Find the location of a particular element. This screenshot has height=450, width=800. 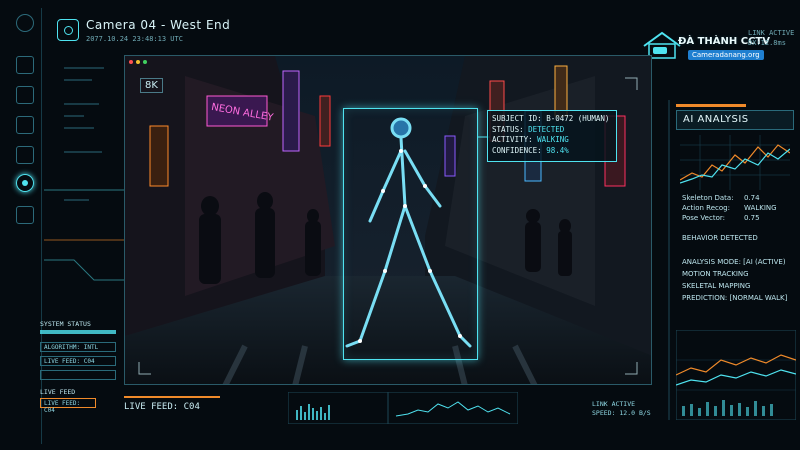

ai-analysis-title: AI ANALYSIS is located at coordinates (735, 120).